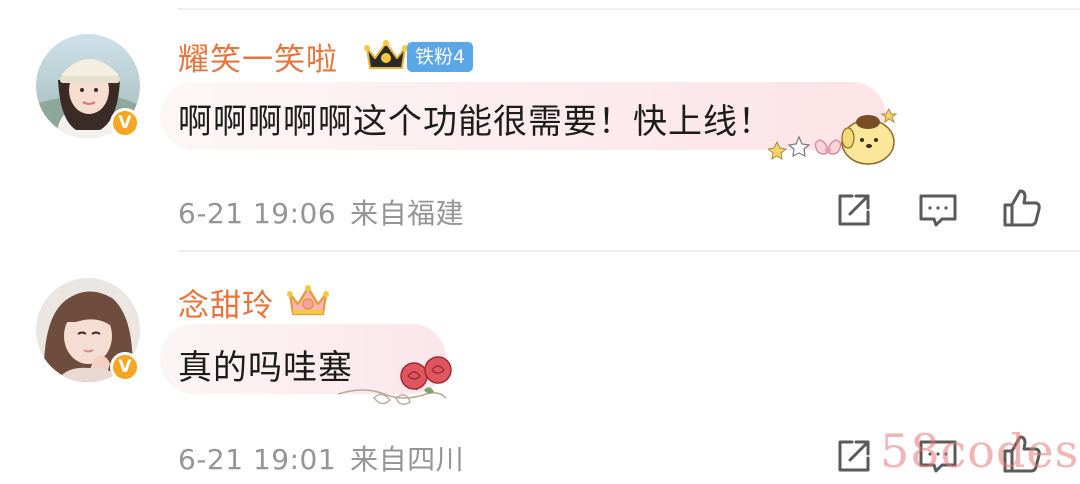 This screenshot has width=1080, height=484. I want to click on comment-text: 真的吗哇塞, so click(265, 368).